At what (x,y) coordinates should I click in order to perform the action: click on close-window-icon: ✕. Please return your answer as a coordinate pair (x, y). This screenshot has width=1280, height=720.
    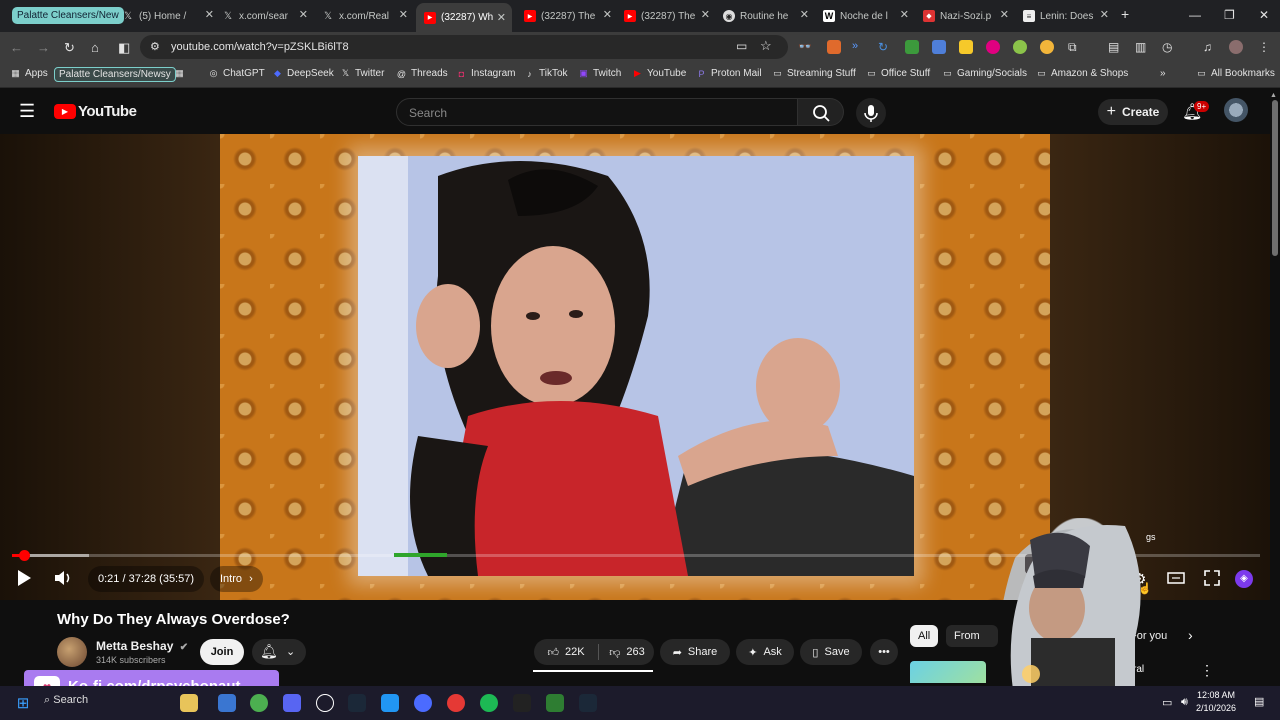
    Looking at the image, I should click on (1264, 15).